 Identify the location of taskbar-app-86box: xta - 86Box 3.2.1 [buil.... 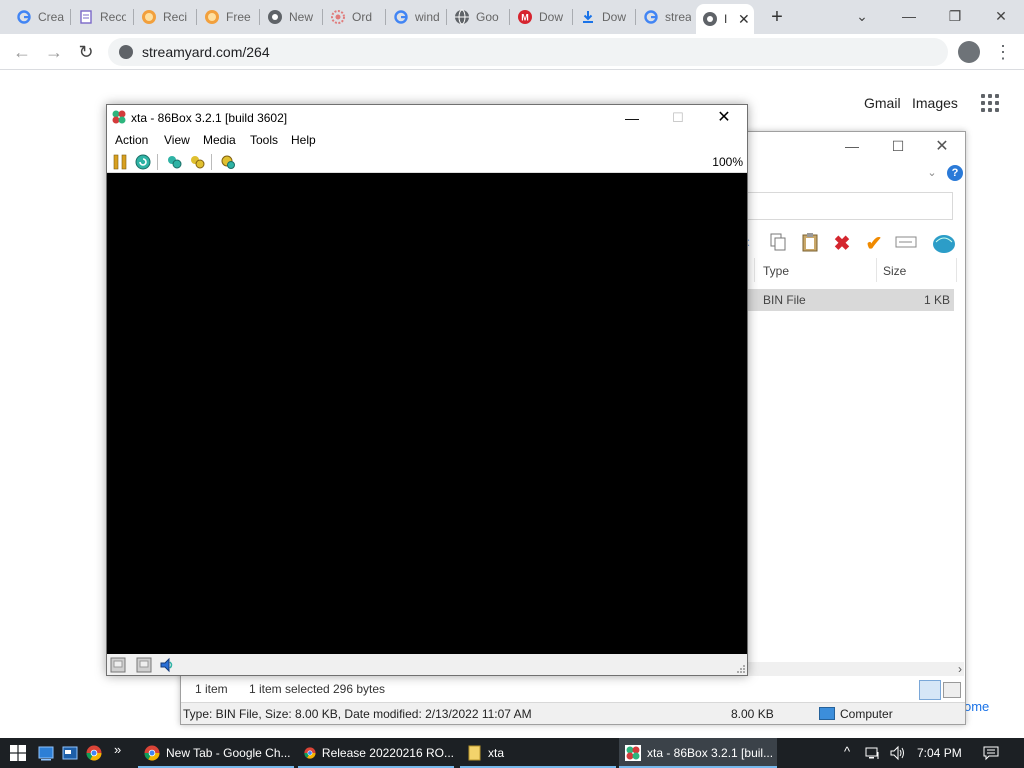
(698, 753).